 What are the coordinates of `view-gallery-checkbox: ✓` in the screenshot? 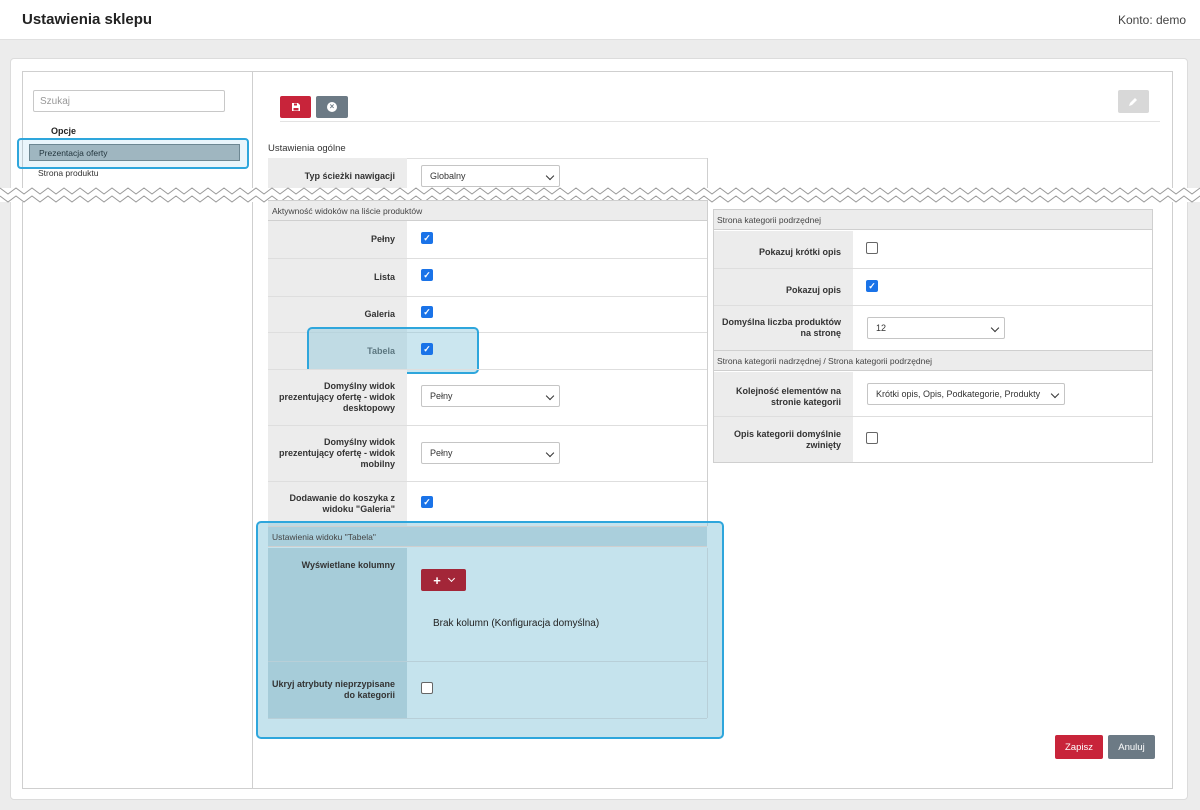 It's located at (427, 312).